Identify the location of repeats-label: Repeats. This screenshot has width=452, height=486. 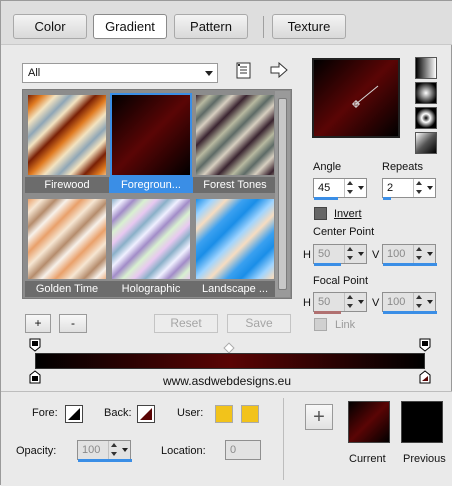
(402, 167).